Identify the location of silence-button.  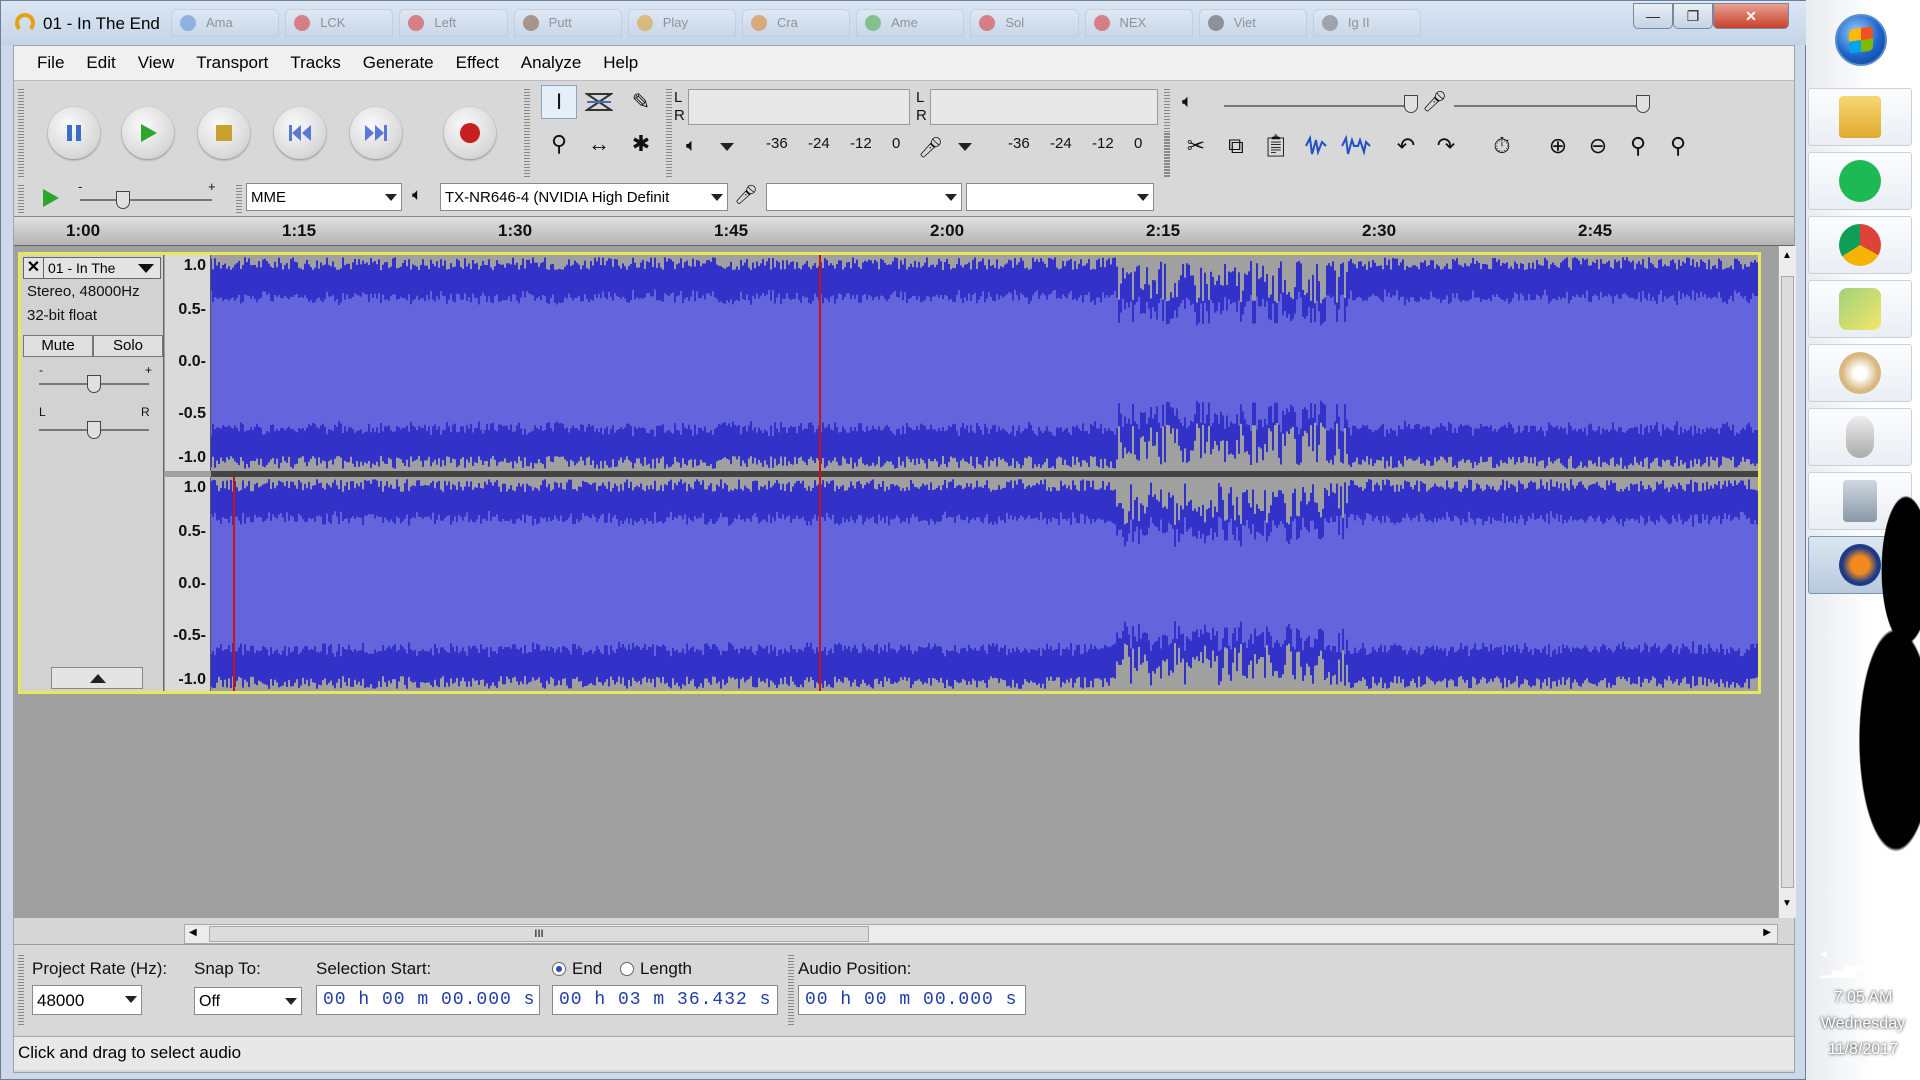
(1356, 146).